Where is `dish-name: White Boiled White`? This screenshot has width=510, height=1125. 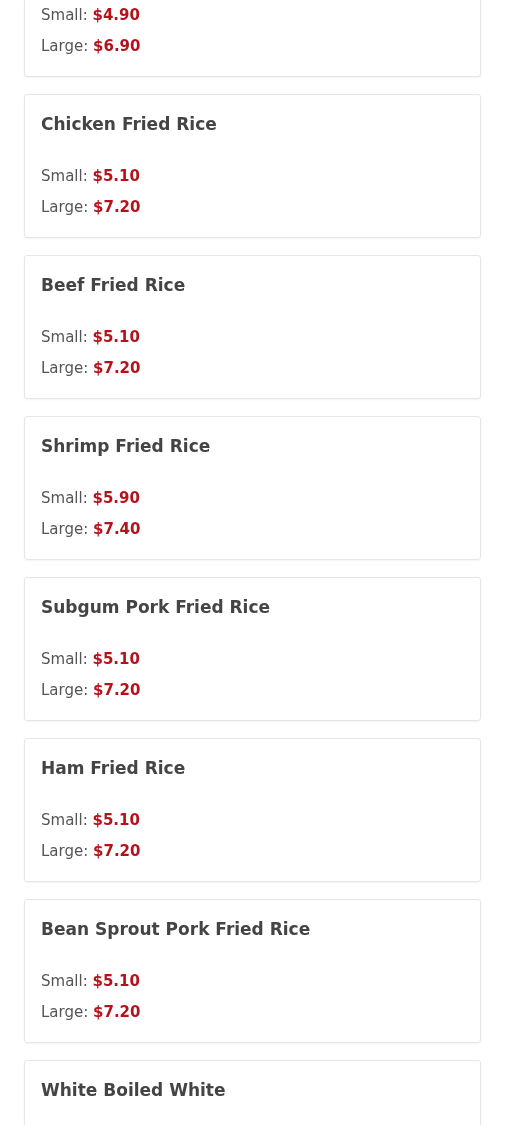 dish-name: White Boiled White is located at coordinates (134, 1090).